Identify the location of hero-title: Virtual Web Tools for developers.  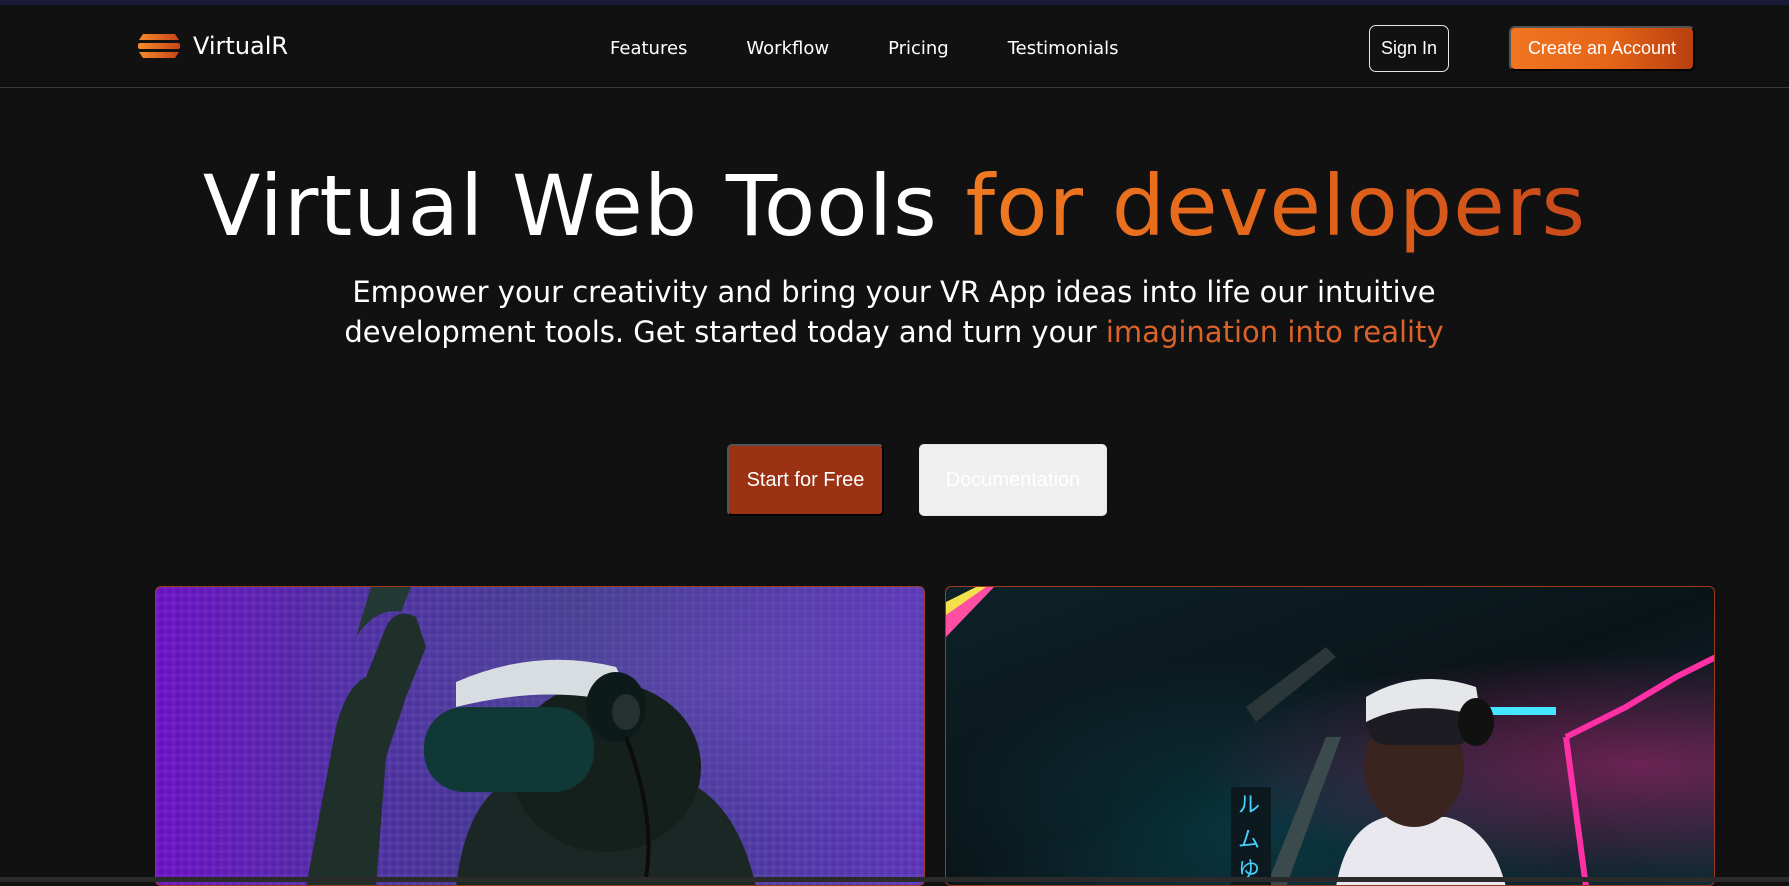
(894, 206).